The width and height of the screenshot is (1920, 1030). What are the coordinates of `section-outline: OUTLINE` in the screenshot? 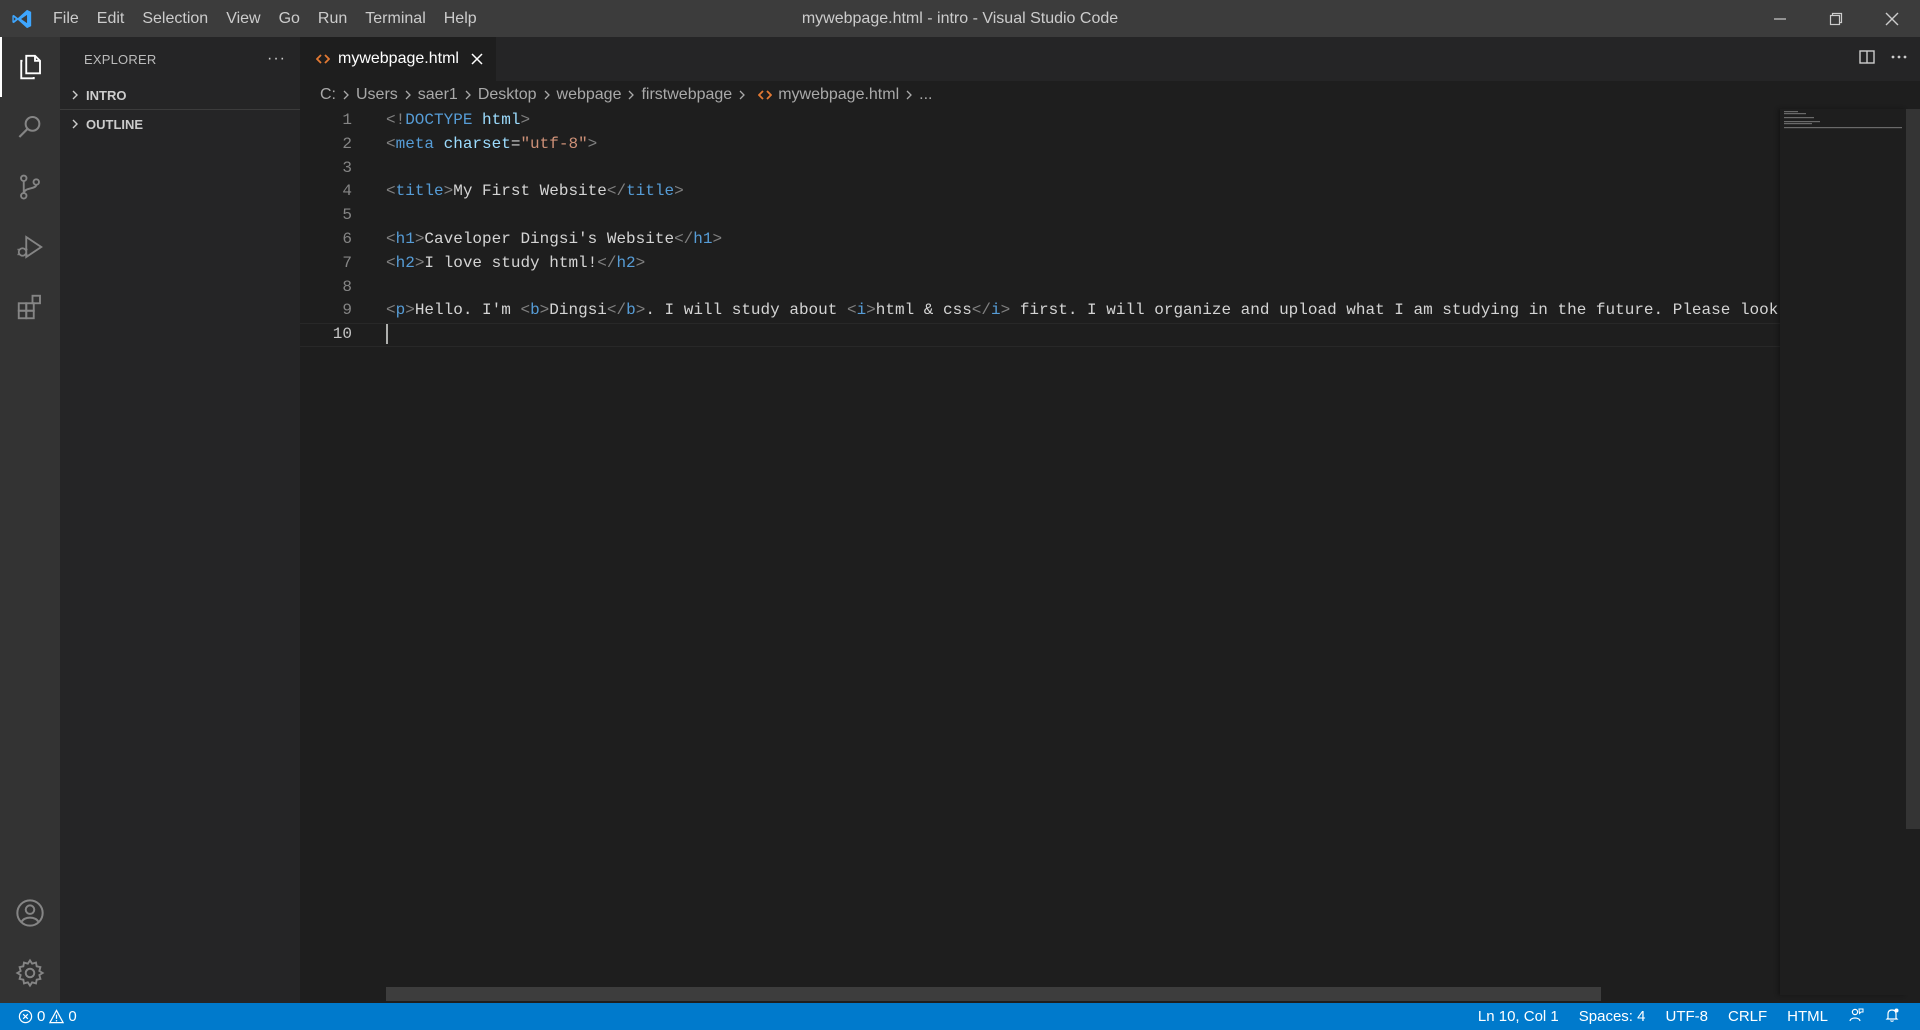 It's located at (180, 123).